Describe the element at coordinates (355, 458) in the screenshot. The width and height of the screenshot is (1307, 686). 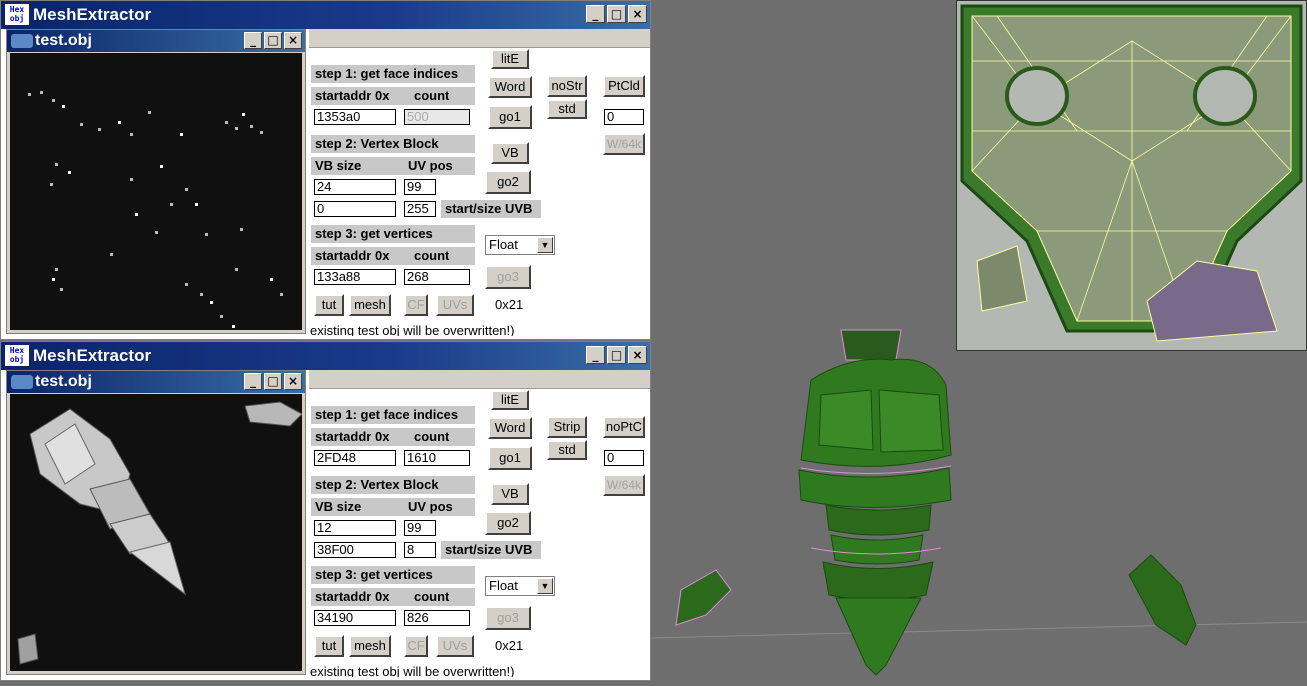
I see `face-startaddr-input: 2FD48` at that location.